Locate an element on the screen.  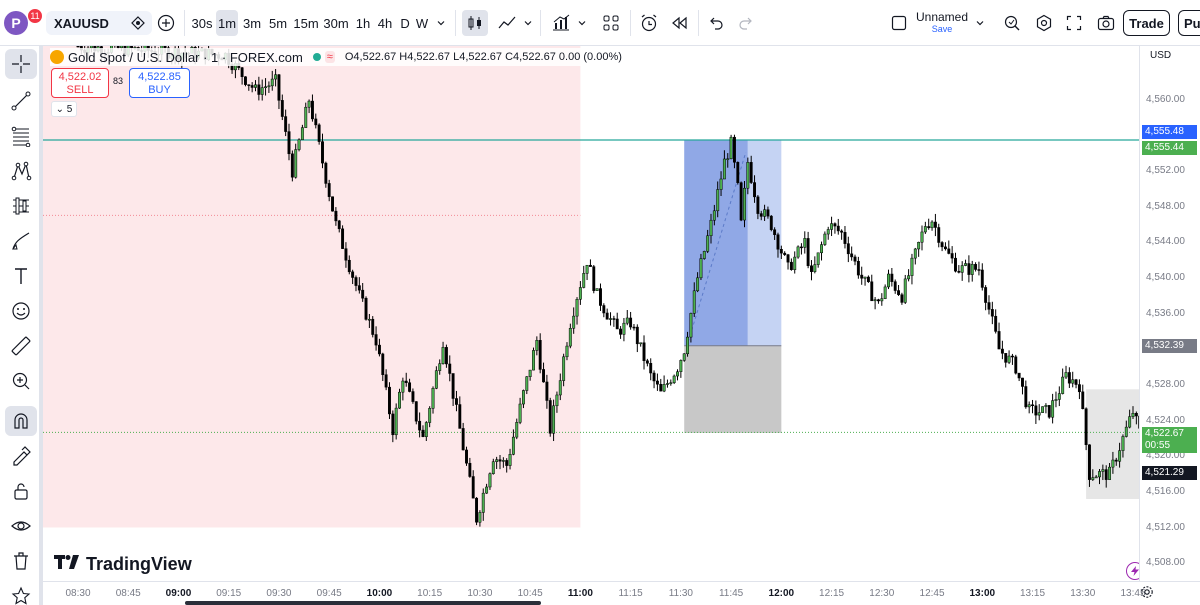
interval-15m: 15m is located at coordinates (306, 23).